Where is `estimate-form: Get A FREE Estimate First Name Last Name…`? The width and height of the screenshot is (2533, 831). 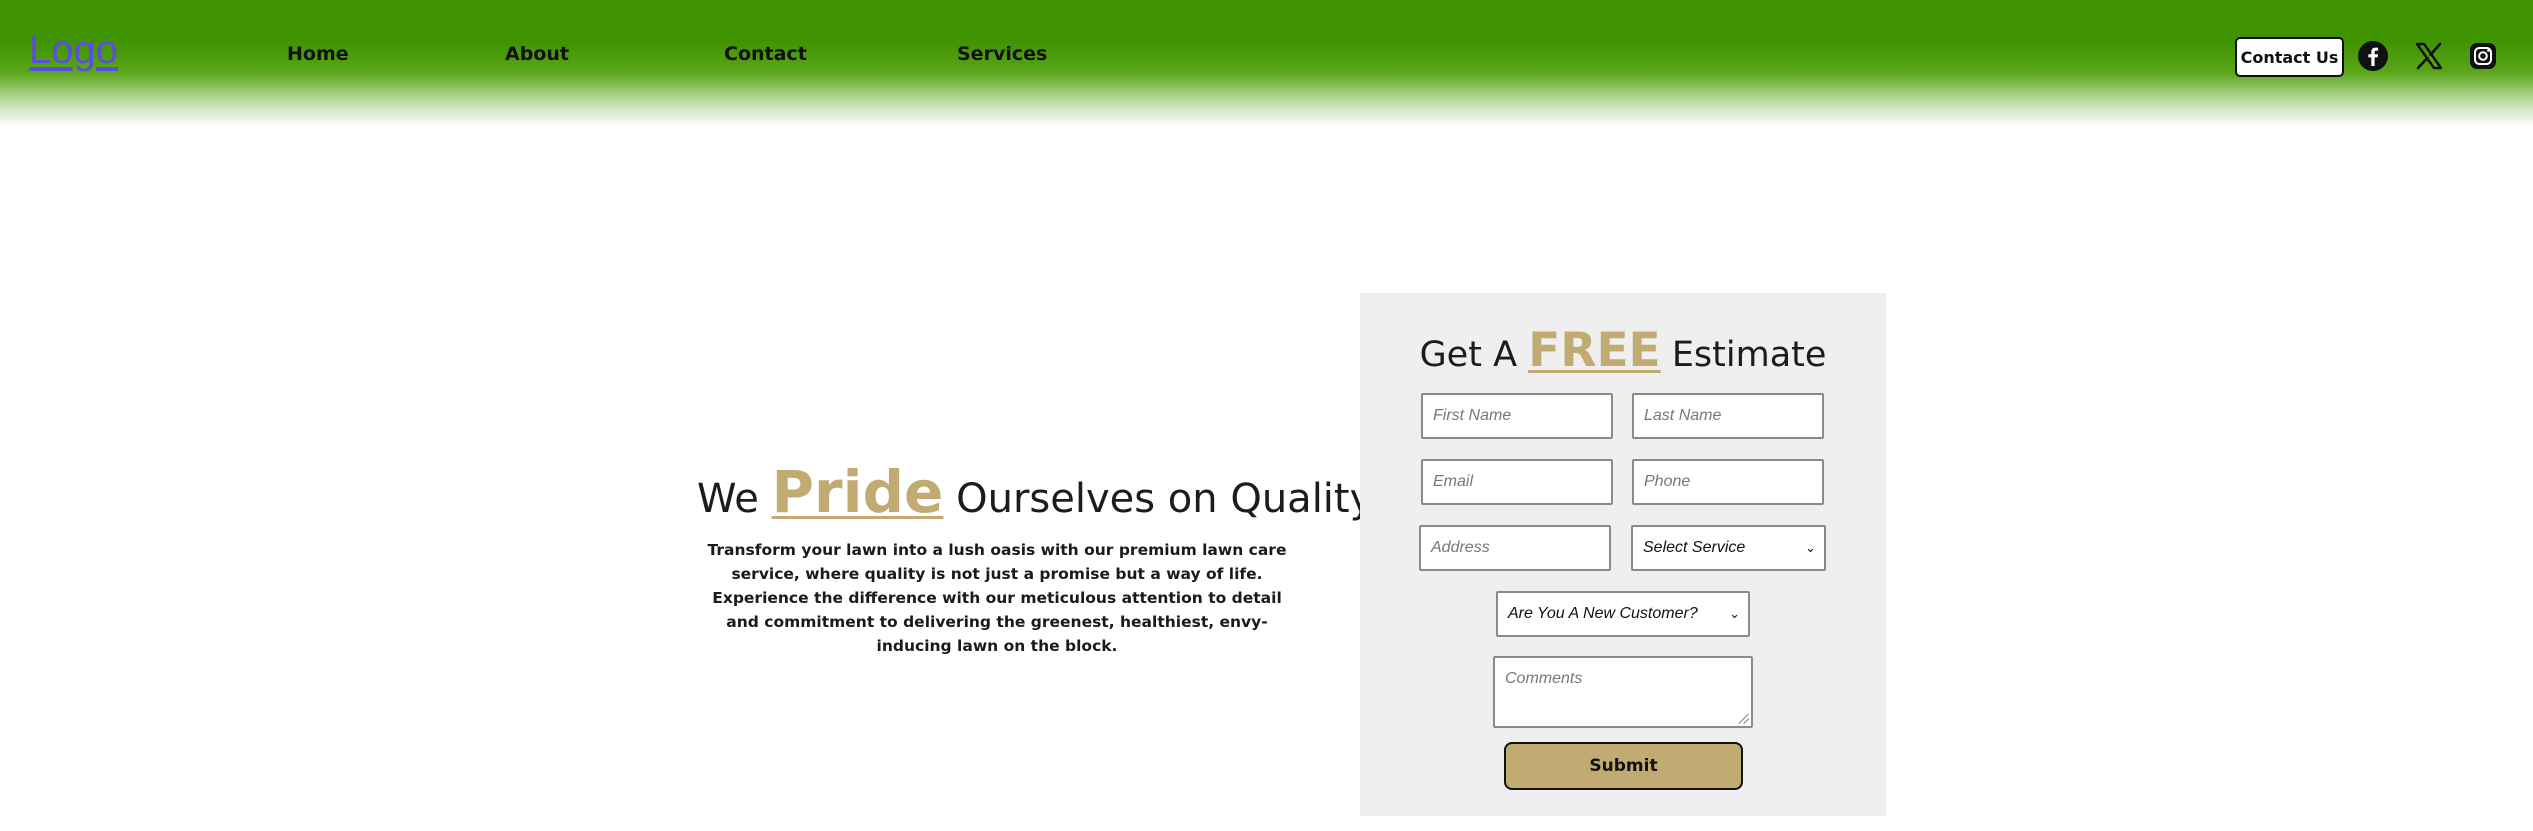
estimate-form: Get A FREE Estimate First Name Last Name… is located at coordinates (1623, 554).